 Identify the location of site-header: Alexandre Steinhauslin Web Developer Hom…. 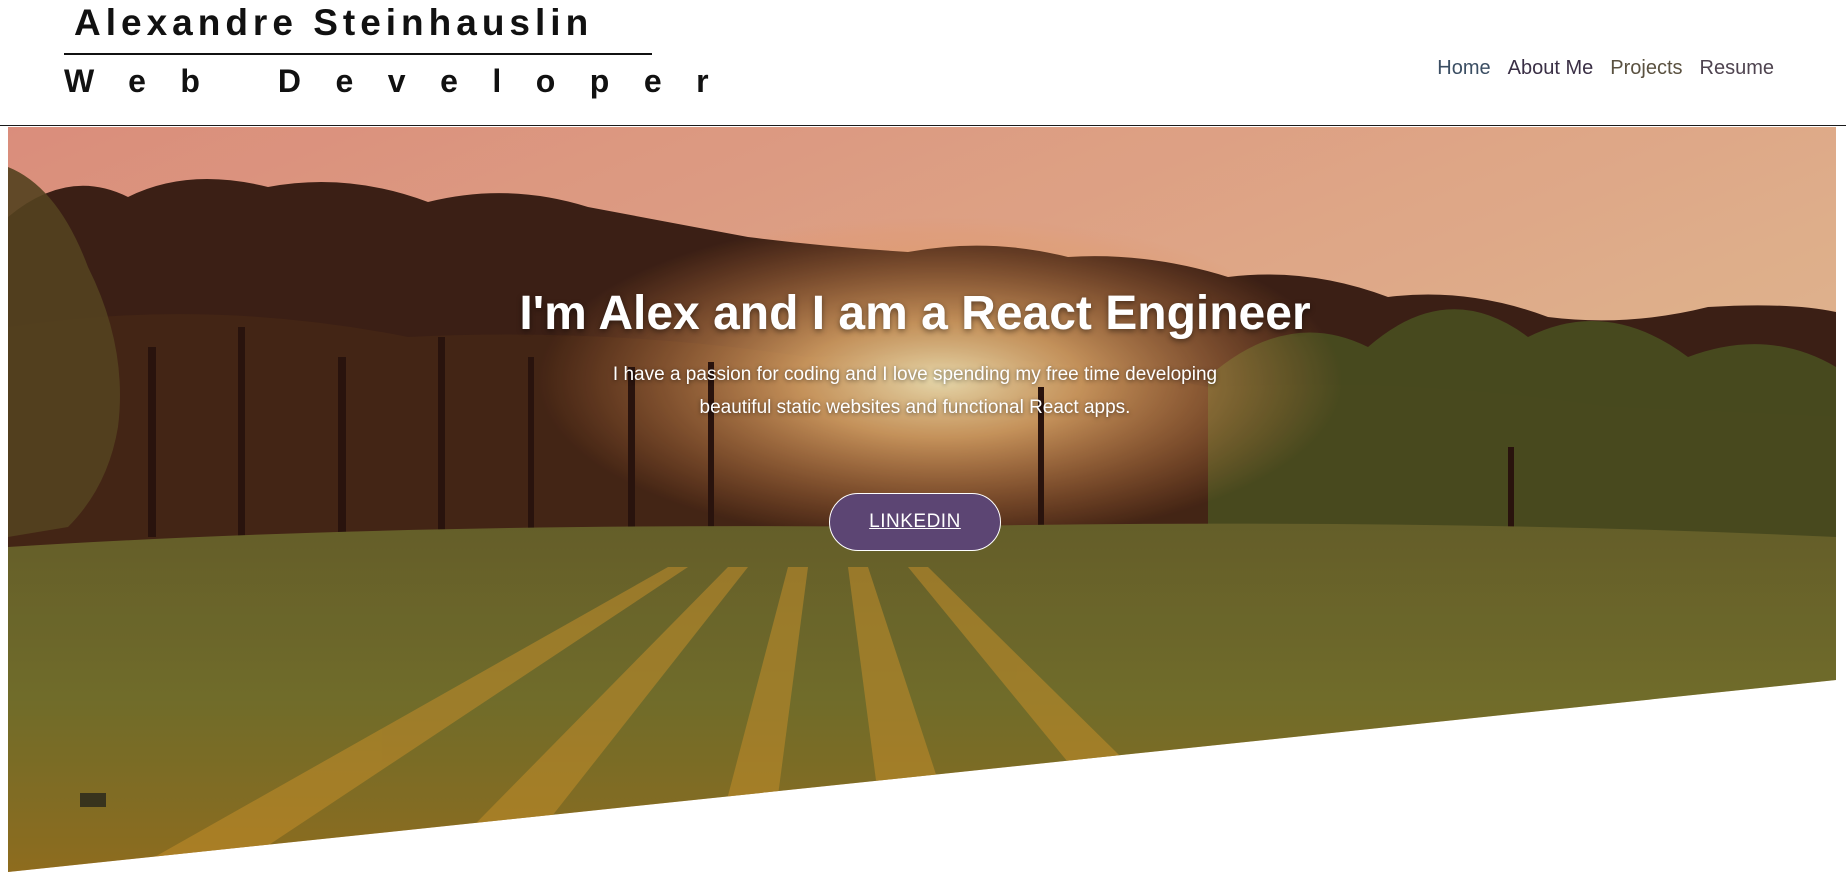
(923, 63).